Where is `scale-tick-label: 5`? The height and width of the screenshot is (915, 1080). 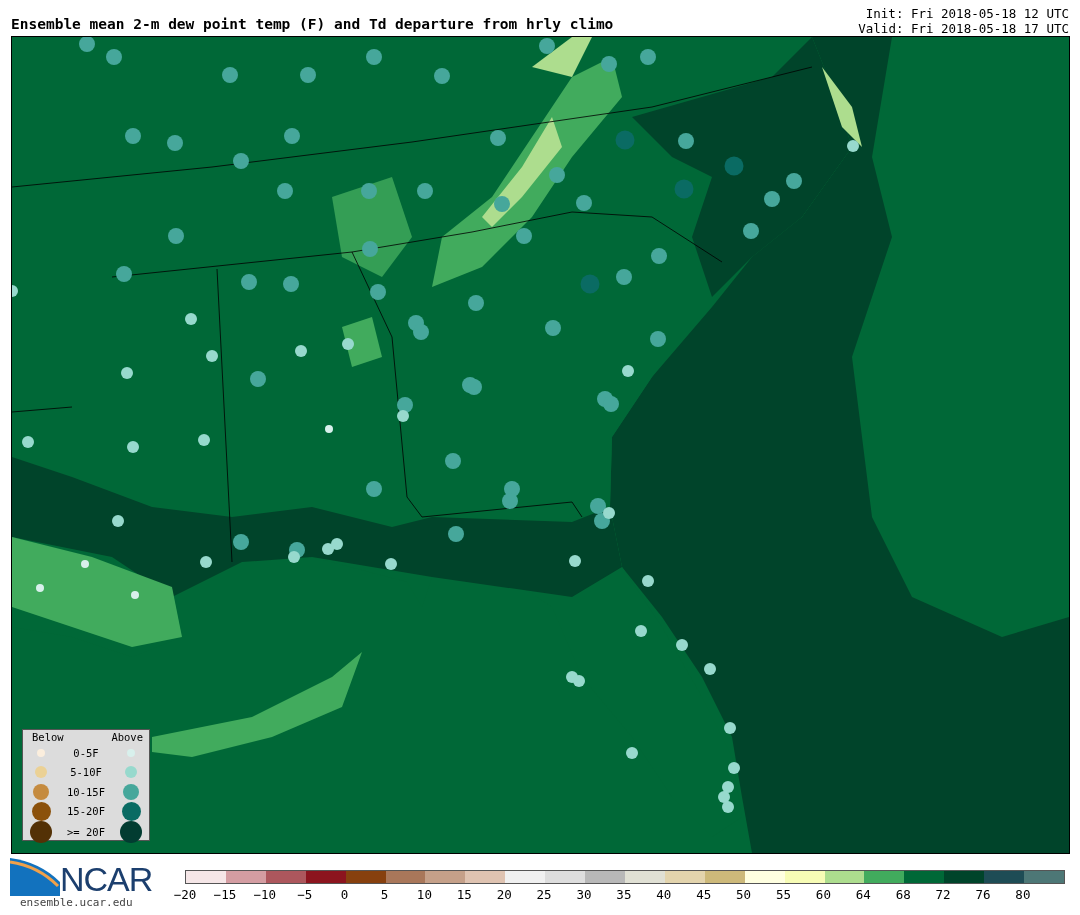
scale-tick-label: 5 is located at coordinates (384, 894).